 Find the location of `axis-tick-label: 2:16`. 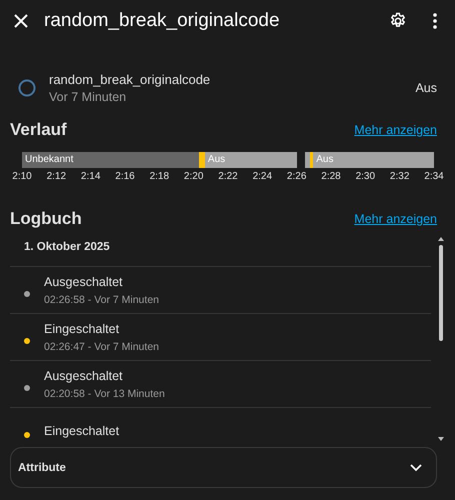

axis-tick-label: 2:16 is located at coordinates (125, 176).